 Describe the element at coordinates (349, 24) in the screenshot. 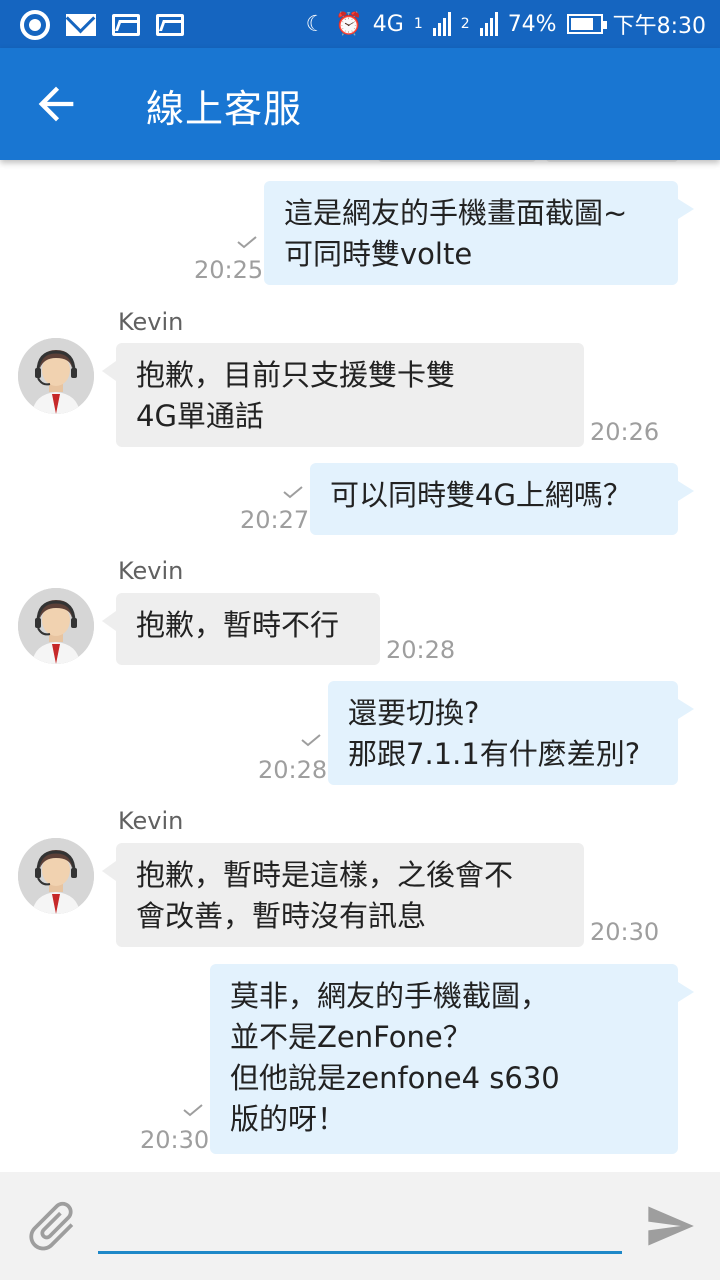

I see `alarm-icon: ⏰` at that location.